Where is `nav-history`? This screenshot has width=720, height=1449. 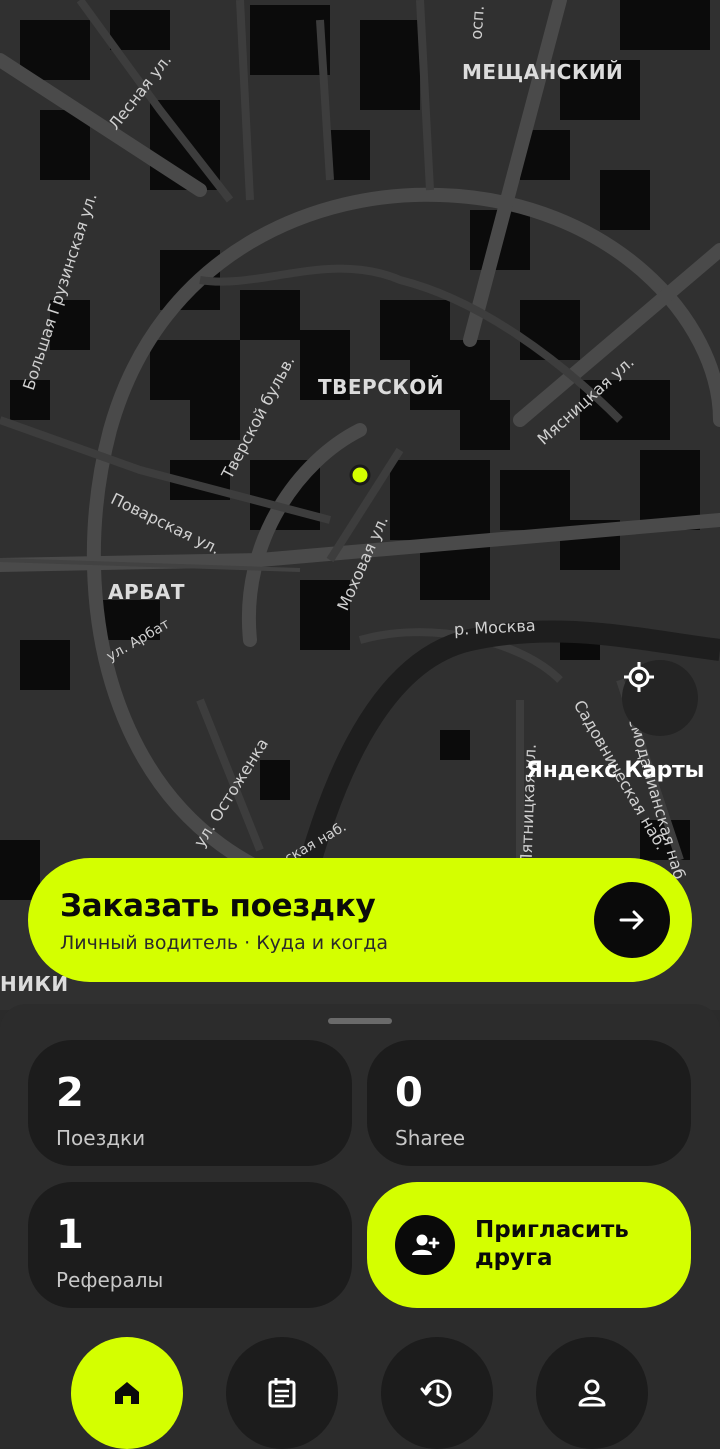
nav-history is located at coordinates (437, 1393).